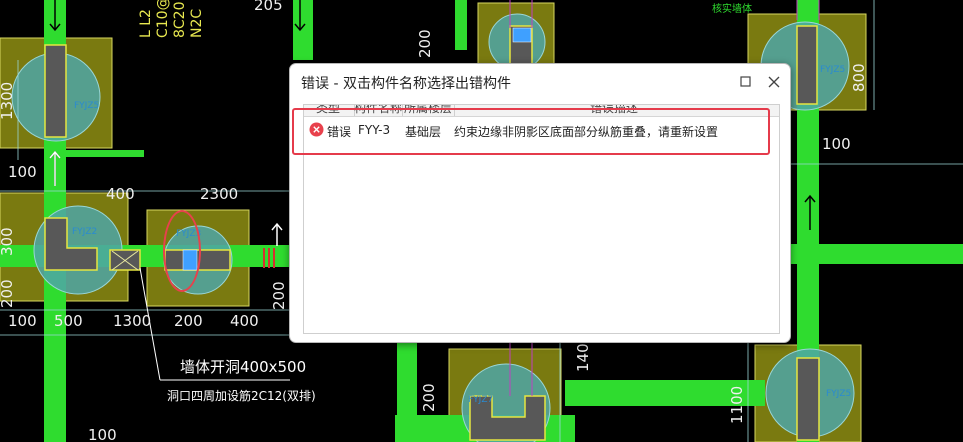 This screenshot has height=442, width=963. Describe the element at coordinates (522, 35) in the screenshot. I see `hatch-spot` at that location.